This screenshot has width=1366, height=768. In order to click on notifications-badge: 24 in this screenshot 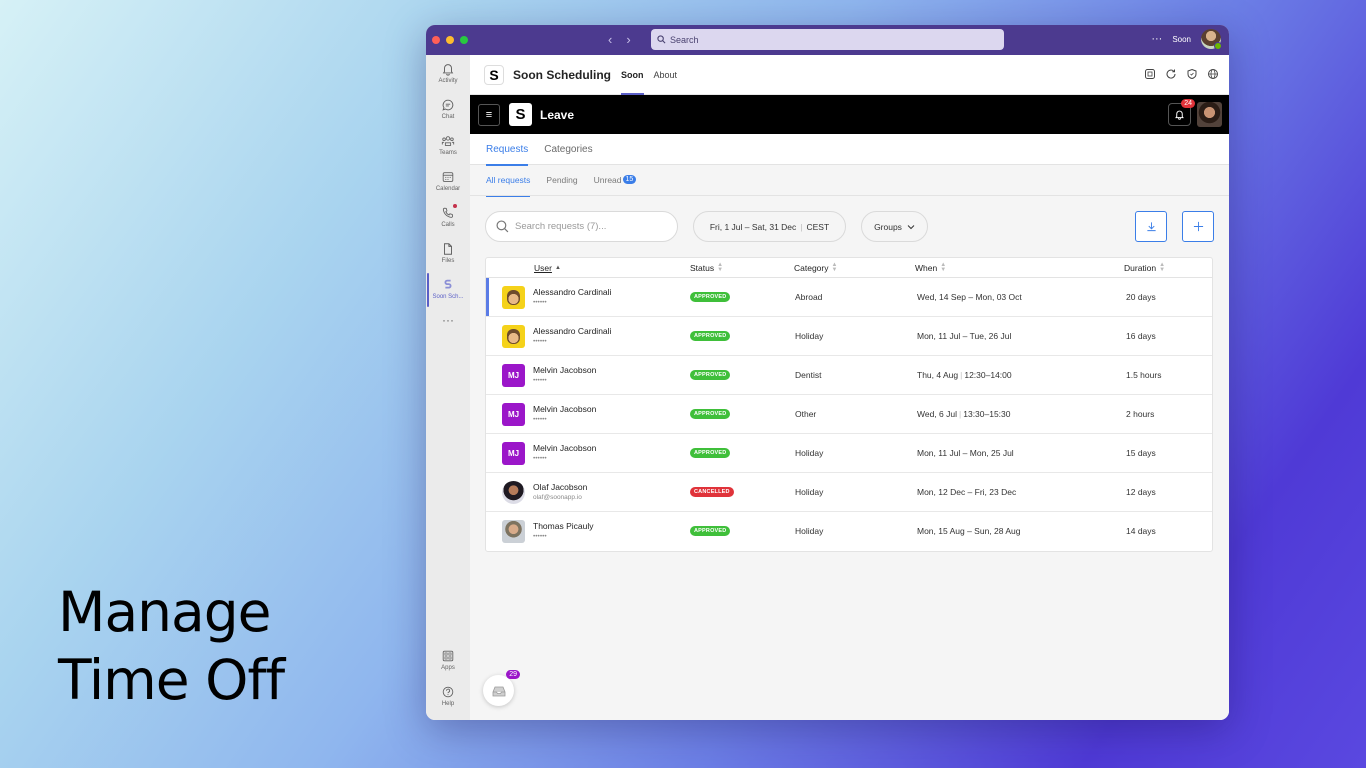, I will do `click(1188, 103)`.